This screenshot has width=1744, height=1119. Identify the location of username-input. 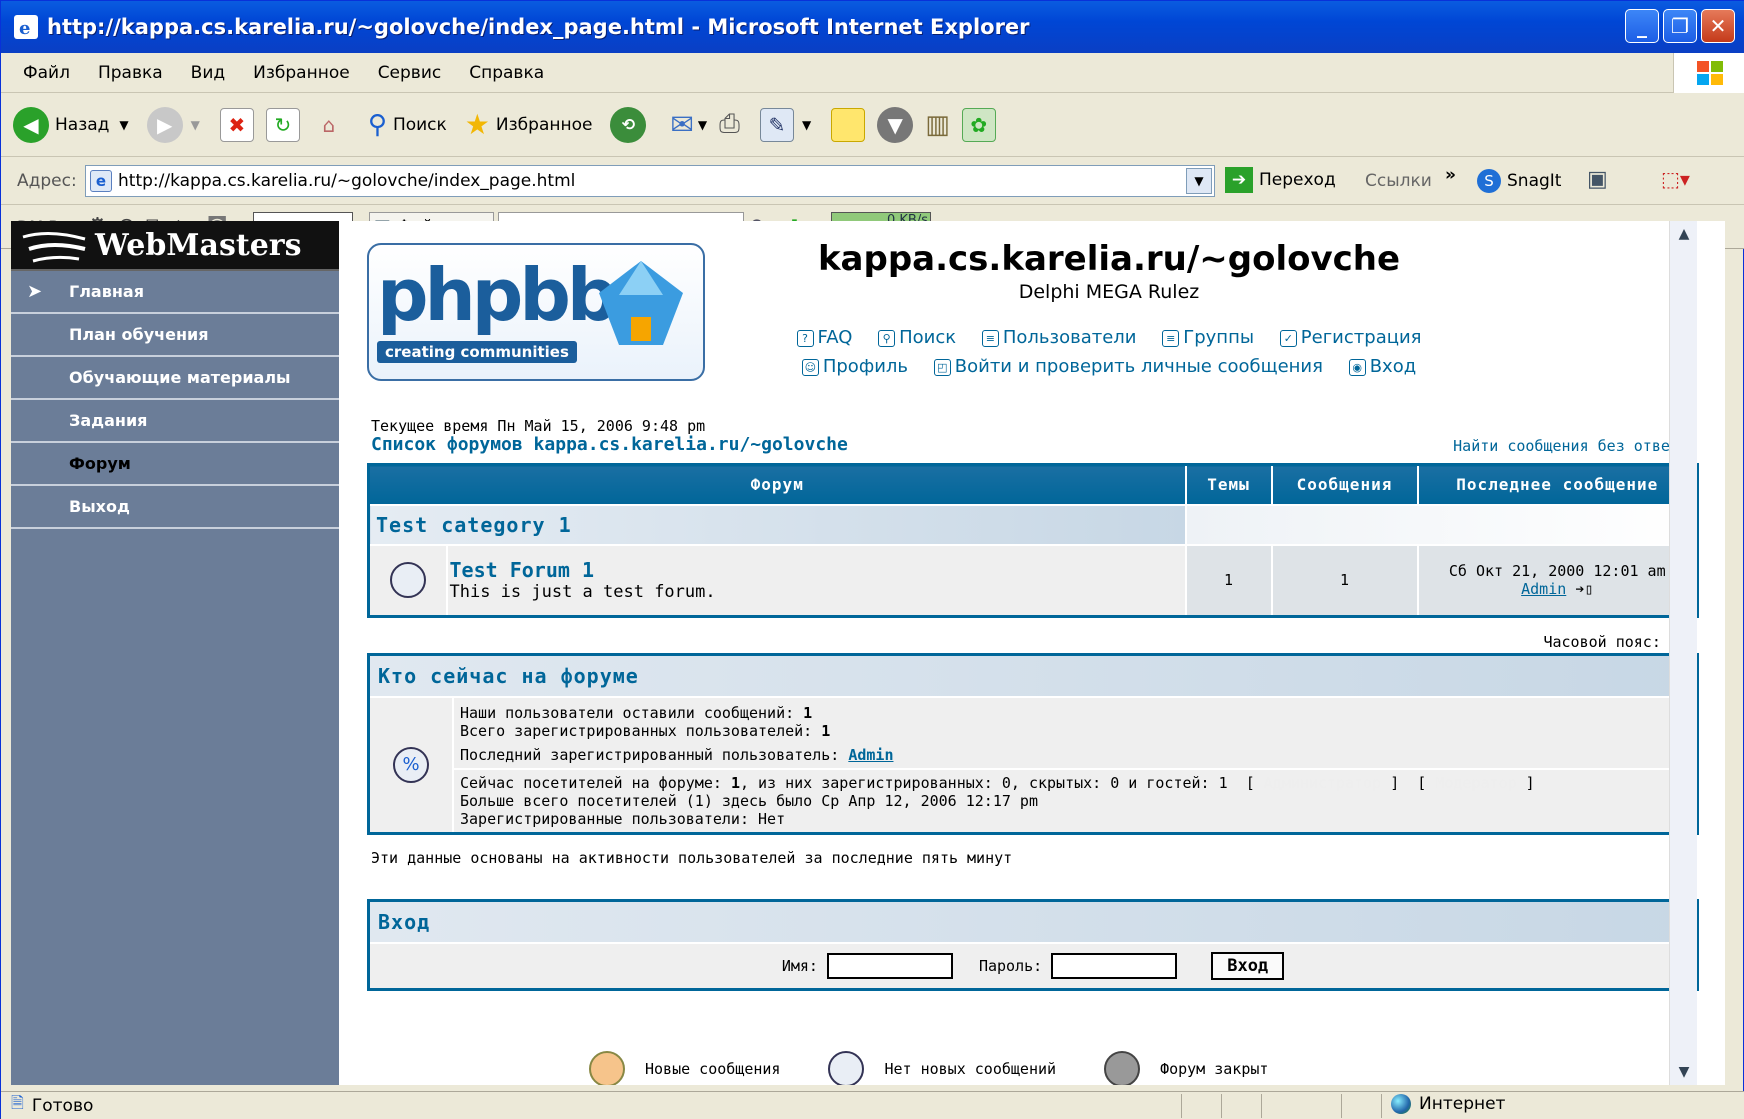
(889, 966).